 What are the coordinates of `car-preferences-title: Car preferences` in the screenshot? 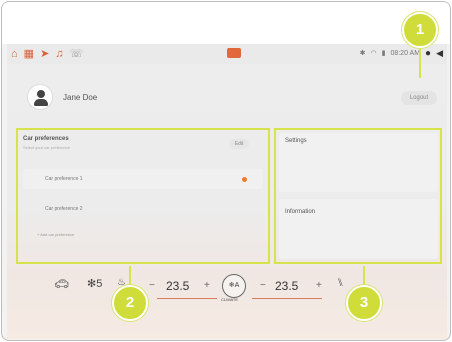 It's located at (46, 139).